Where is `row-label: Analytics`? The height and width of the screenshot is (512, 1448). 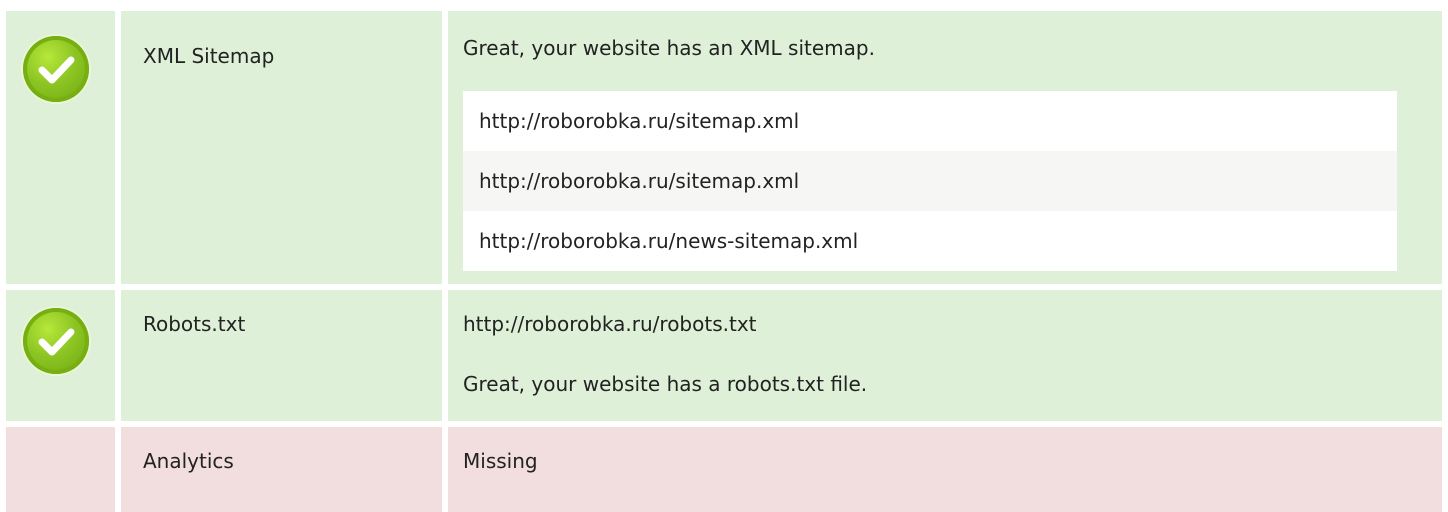
row-label: Analytics is located at coordinates (188, 461).